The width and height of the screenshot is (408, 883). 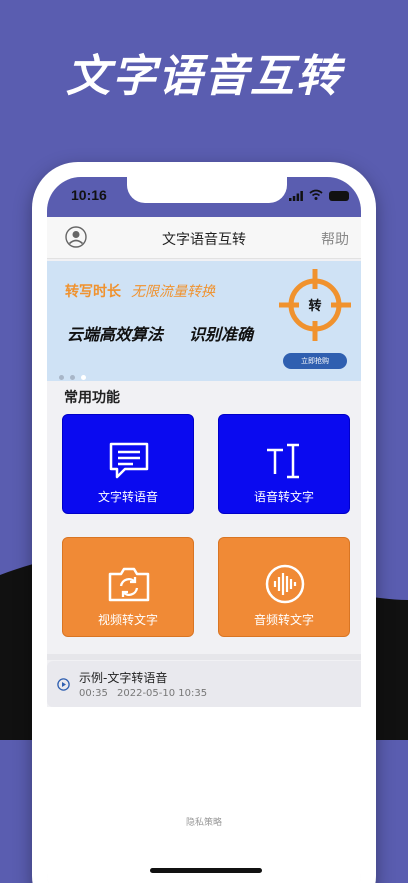 I want to click on tile-label: 文字转语音, so click(x=127, y=497).